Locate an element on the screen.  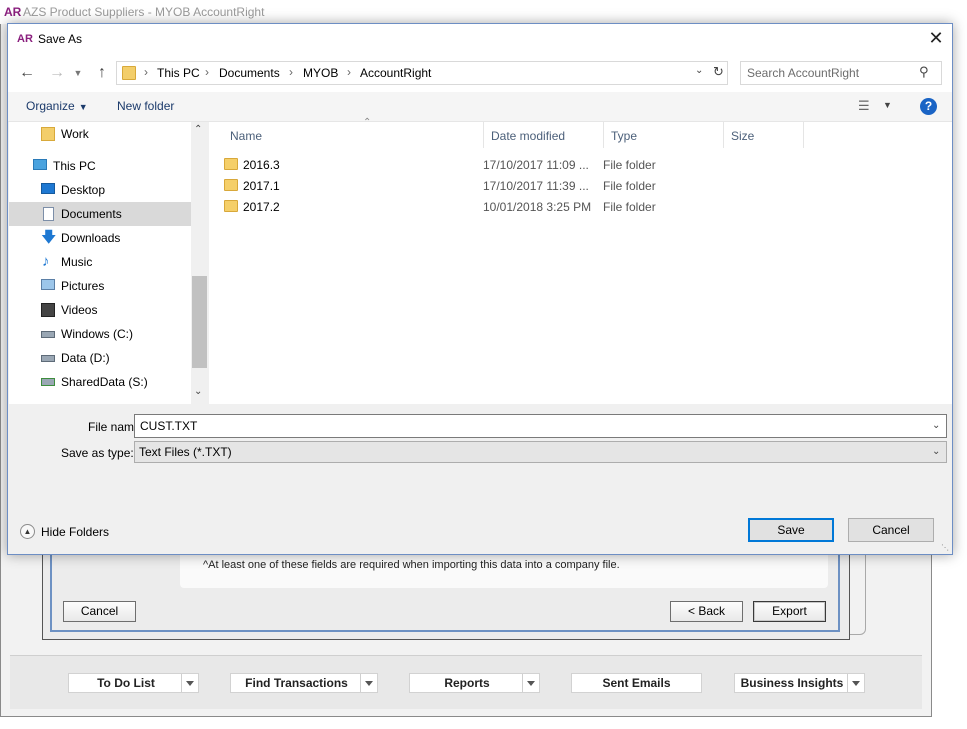
cancel-button: Cancel is located at coordinates (891, 530).